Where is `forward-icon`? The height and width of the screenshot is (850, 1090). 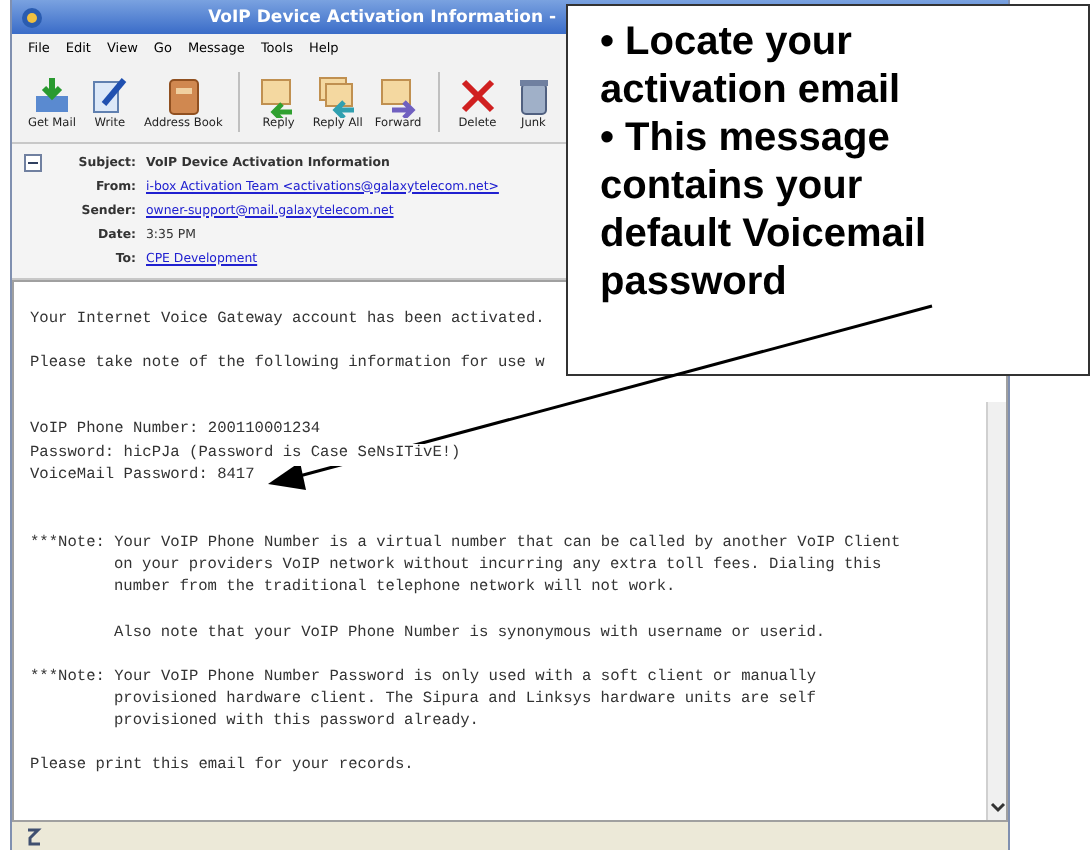 forward-icon is located at coordinates (398, 98).